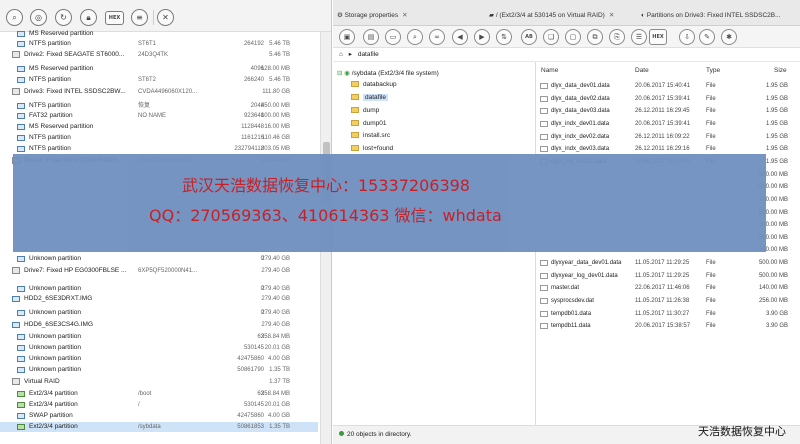 The height and width of the screenshot is (444, 800). Describe the element at coordinates (88, 17) in the screenshot. I see `lock-icon: 🔒︎` at that location.